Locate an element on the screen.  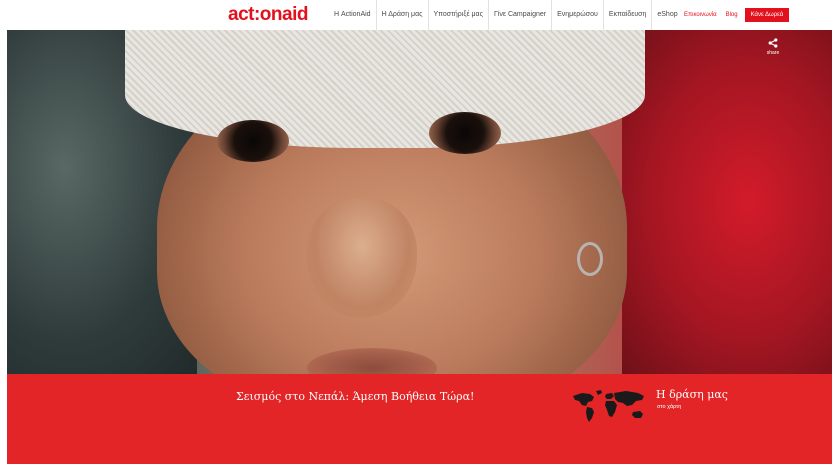
blog-link: Blog is located at coordinates (732, 15).